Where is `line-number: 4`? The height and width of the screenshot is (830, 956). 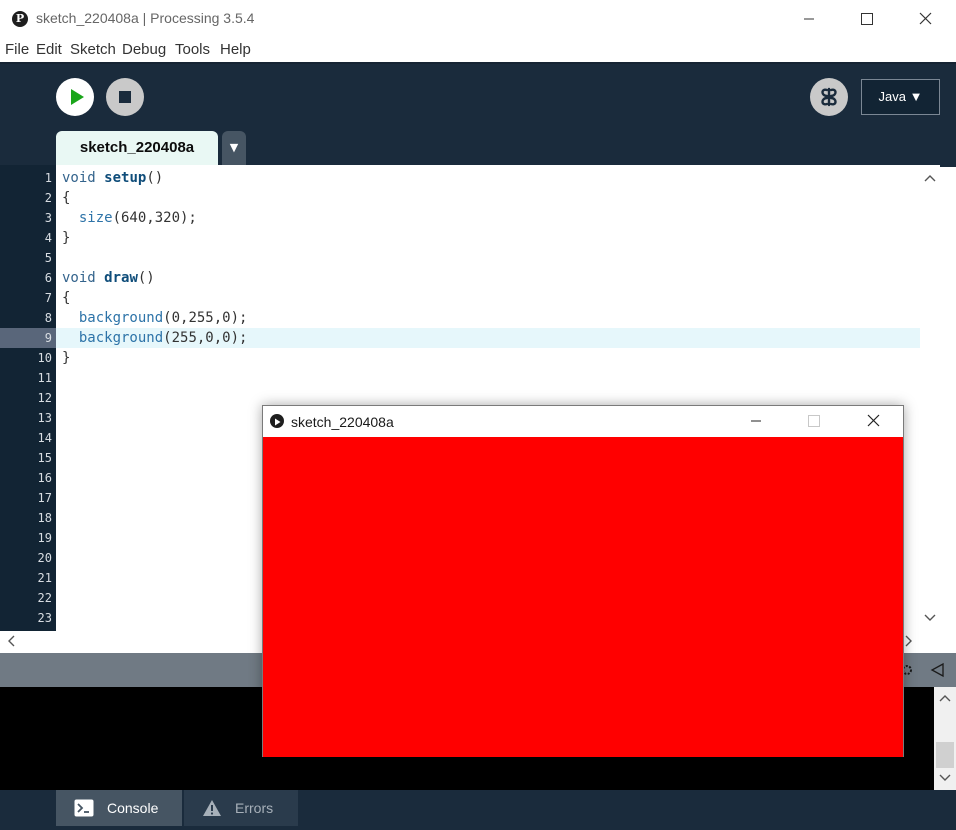 line-number: 4 is located at coordinates (48, 238).